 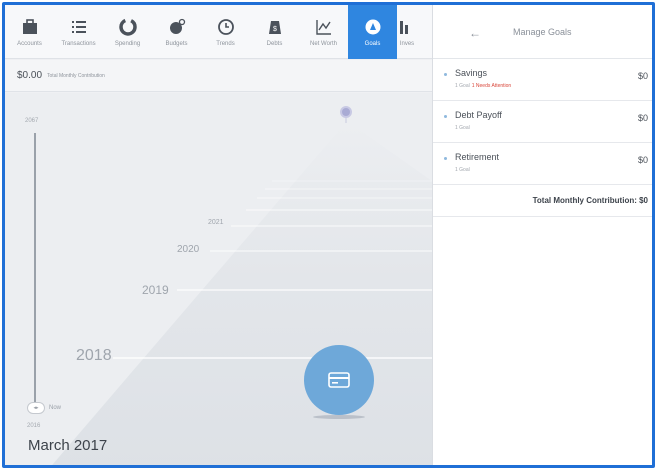 I want to click on year-label-2021: 2021, so click(x=216, y=222).